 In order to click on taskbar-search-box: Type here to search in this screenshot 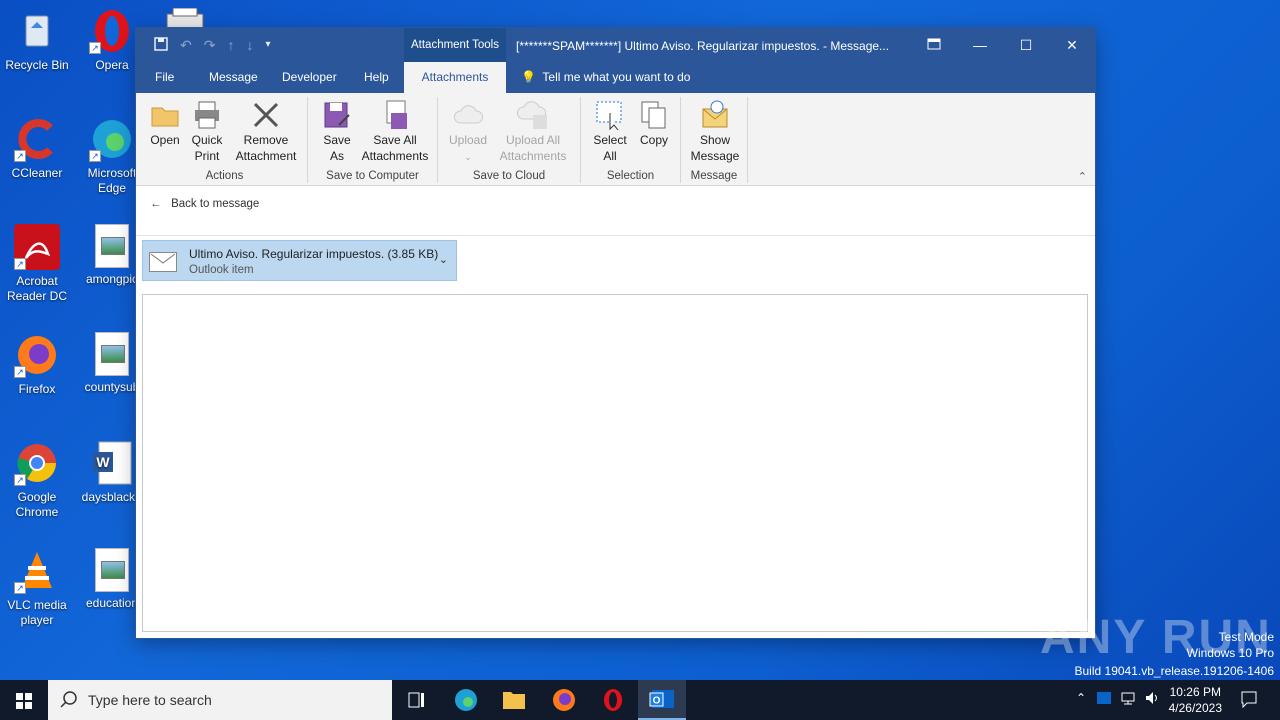, I will do `click(220, 700)`.